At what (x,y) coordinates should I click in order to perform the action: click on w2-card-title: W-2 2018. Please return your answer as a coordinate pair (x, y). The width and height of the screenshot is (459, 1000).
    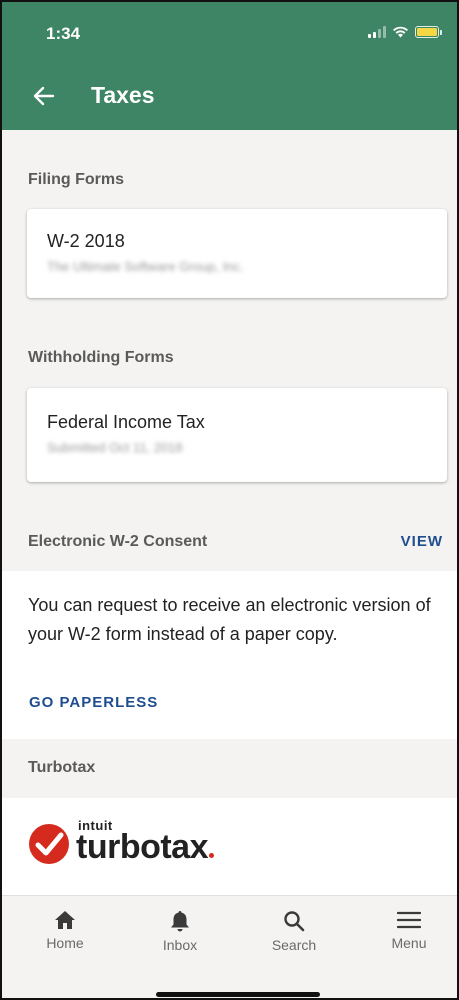
    Looking at the image, I should click on (86, 241).